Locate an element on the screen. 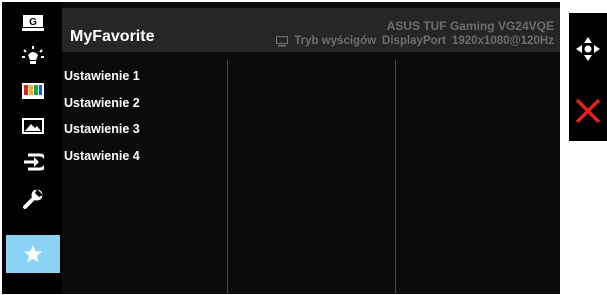 The width and height of the screenshot is (607, 295). system-setup-icon is located at coordinates (33, 199).